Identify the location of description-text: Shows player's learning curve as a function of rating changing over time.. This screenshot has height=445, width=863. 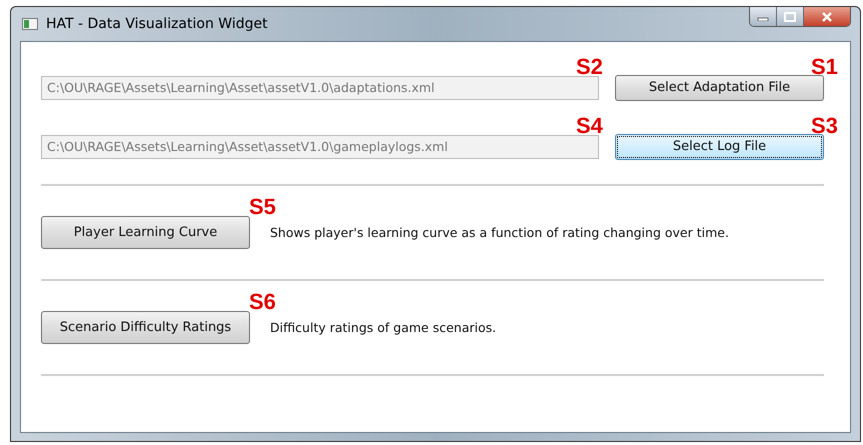
(499, 232).